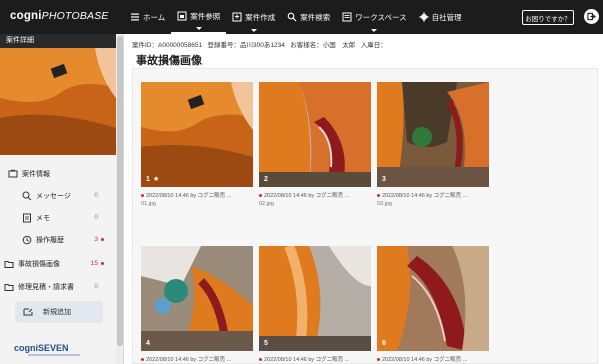 This screenshot has width=603, height=364. Describe the element at coordinates (102, 239) in the screenshot. I see `history-unread-dot` at that location.